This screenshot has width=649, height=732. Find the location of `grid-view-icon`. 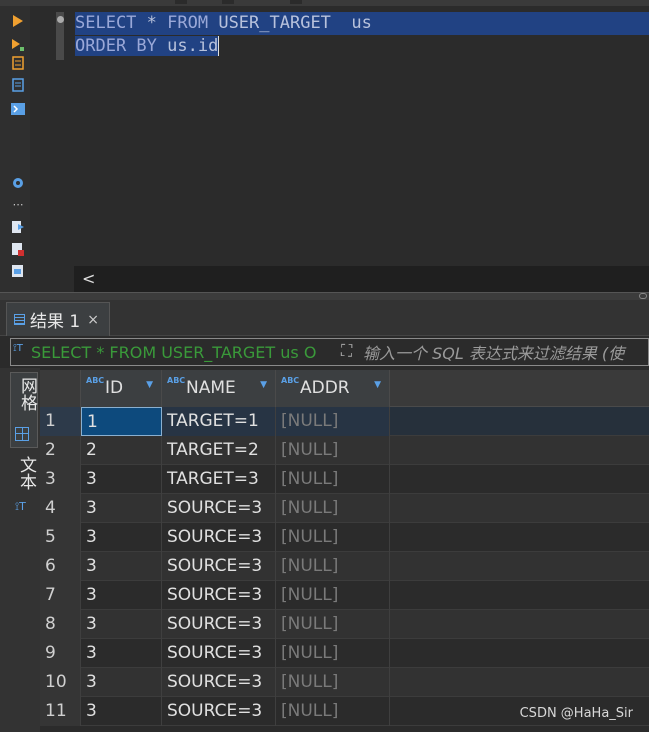

grid-view-icon is located at coordinates (22, 434).